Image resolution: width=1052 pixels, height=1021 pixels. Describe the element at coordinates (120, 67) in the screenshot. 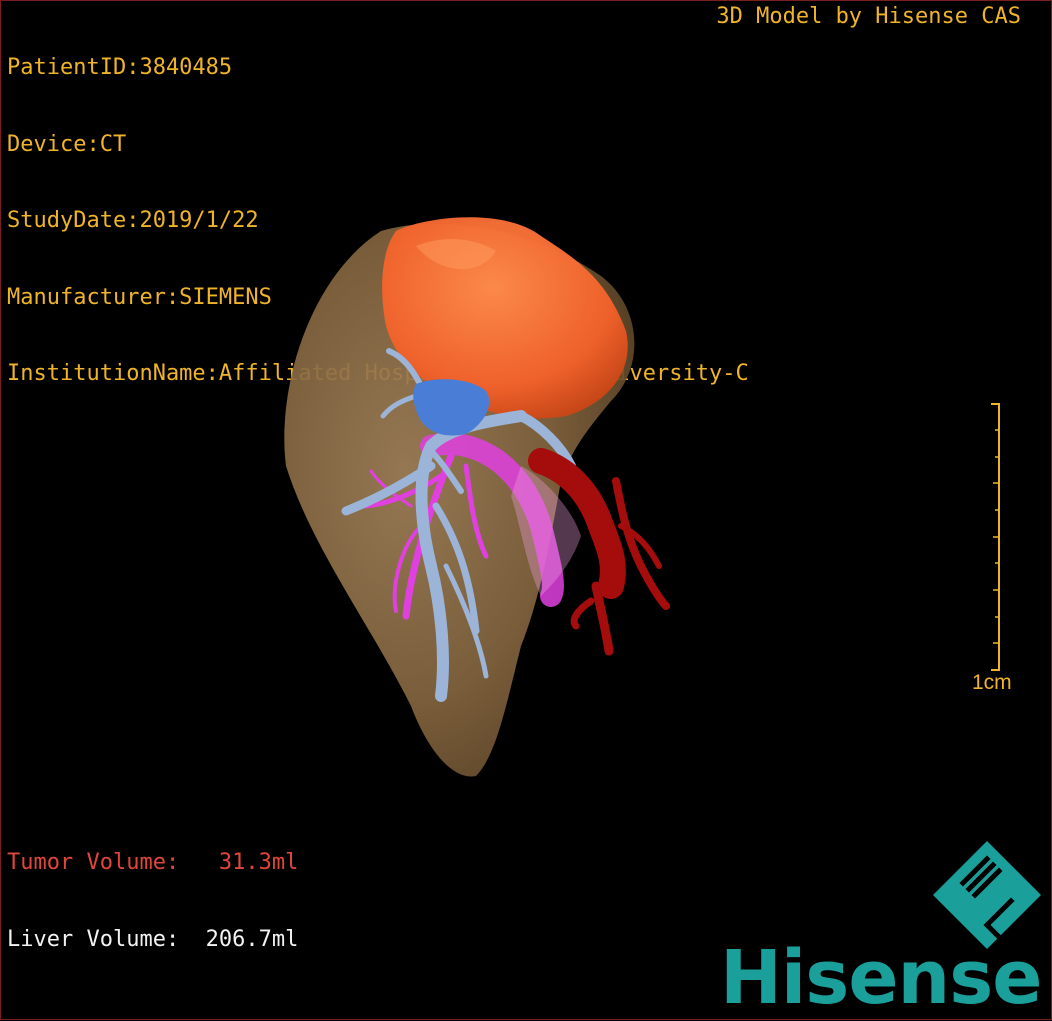

I see `patient-id-text: PatientID:3840485` at that location.